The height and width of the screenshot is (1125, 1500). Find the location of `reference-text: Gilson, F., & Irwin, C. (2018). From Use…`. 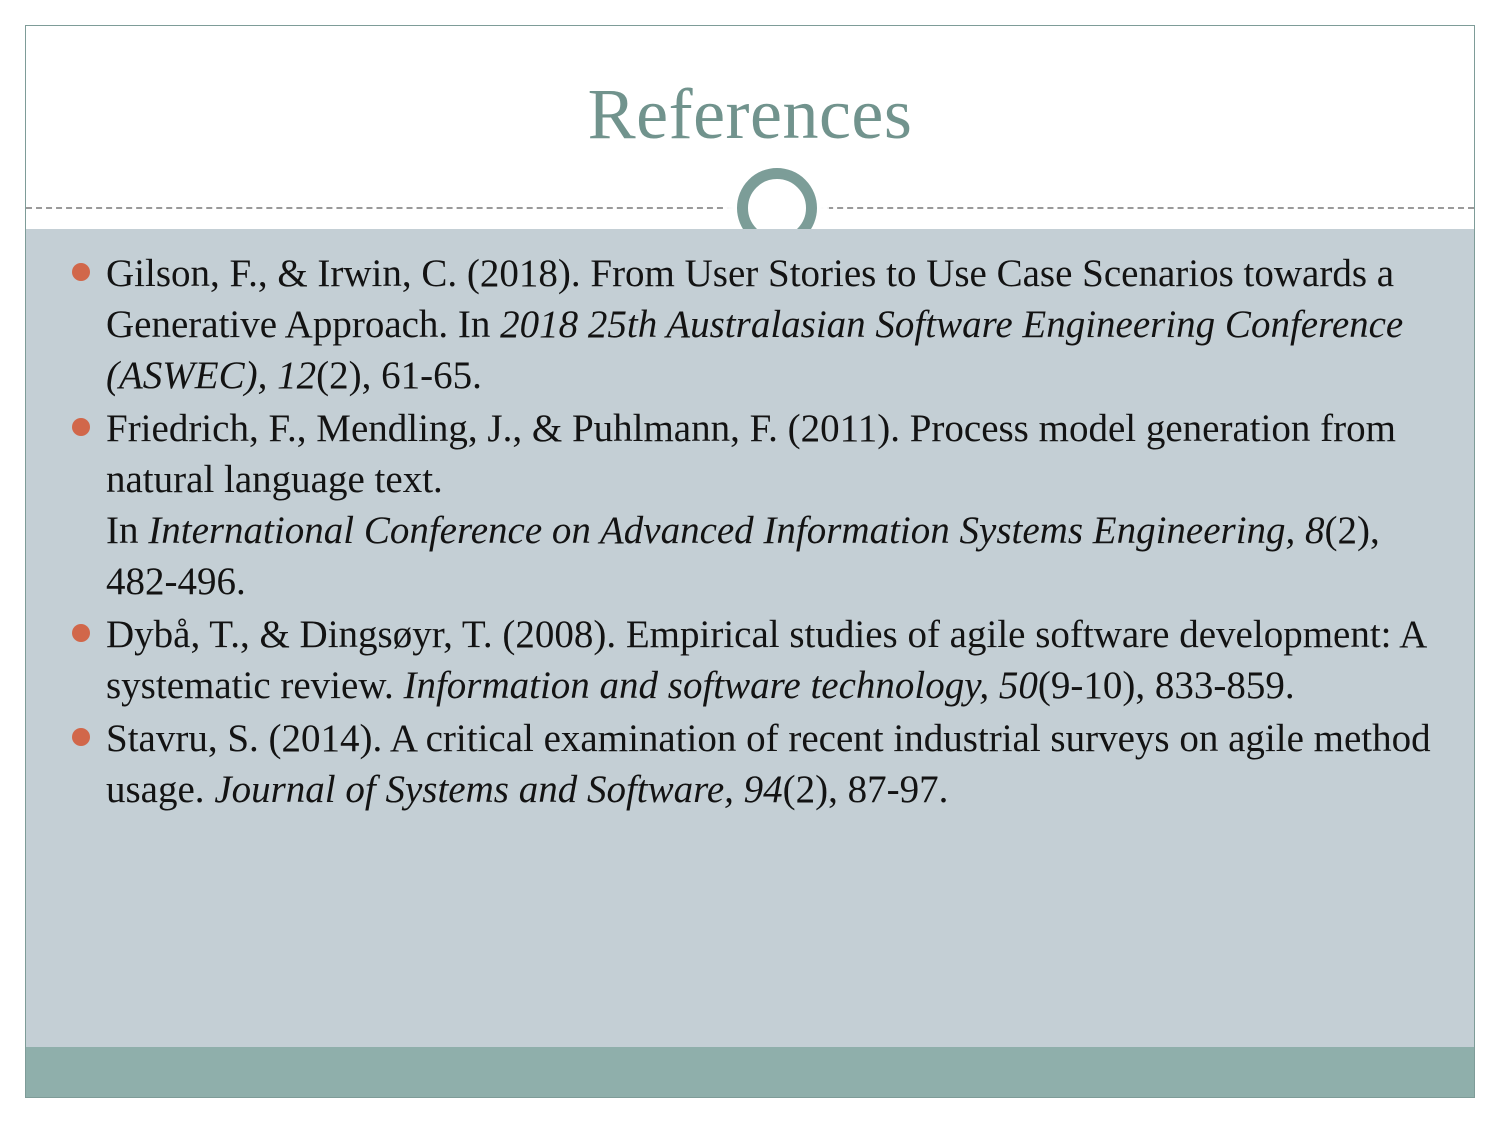

reference-text: Gilson, F., & Irwin, C. (2018). From Use… is located at coordinates (755, 324).